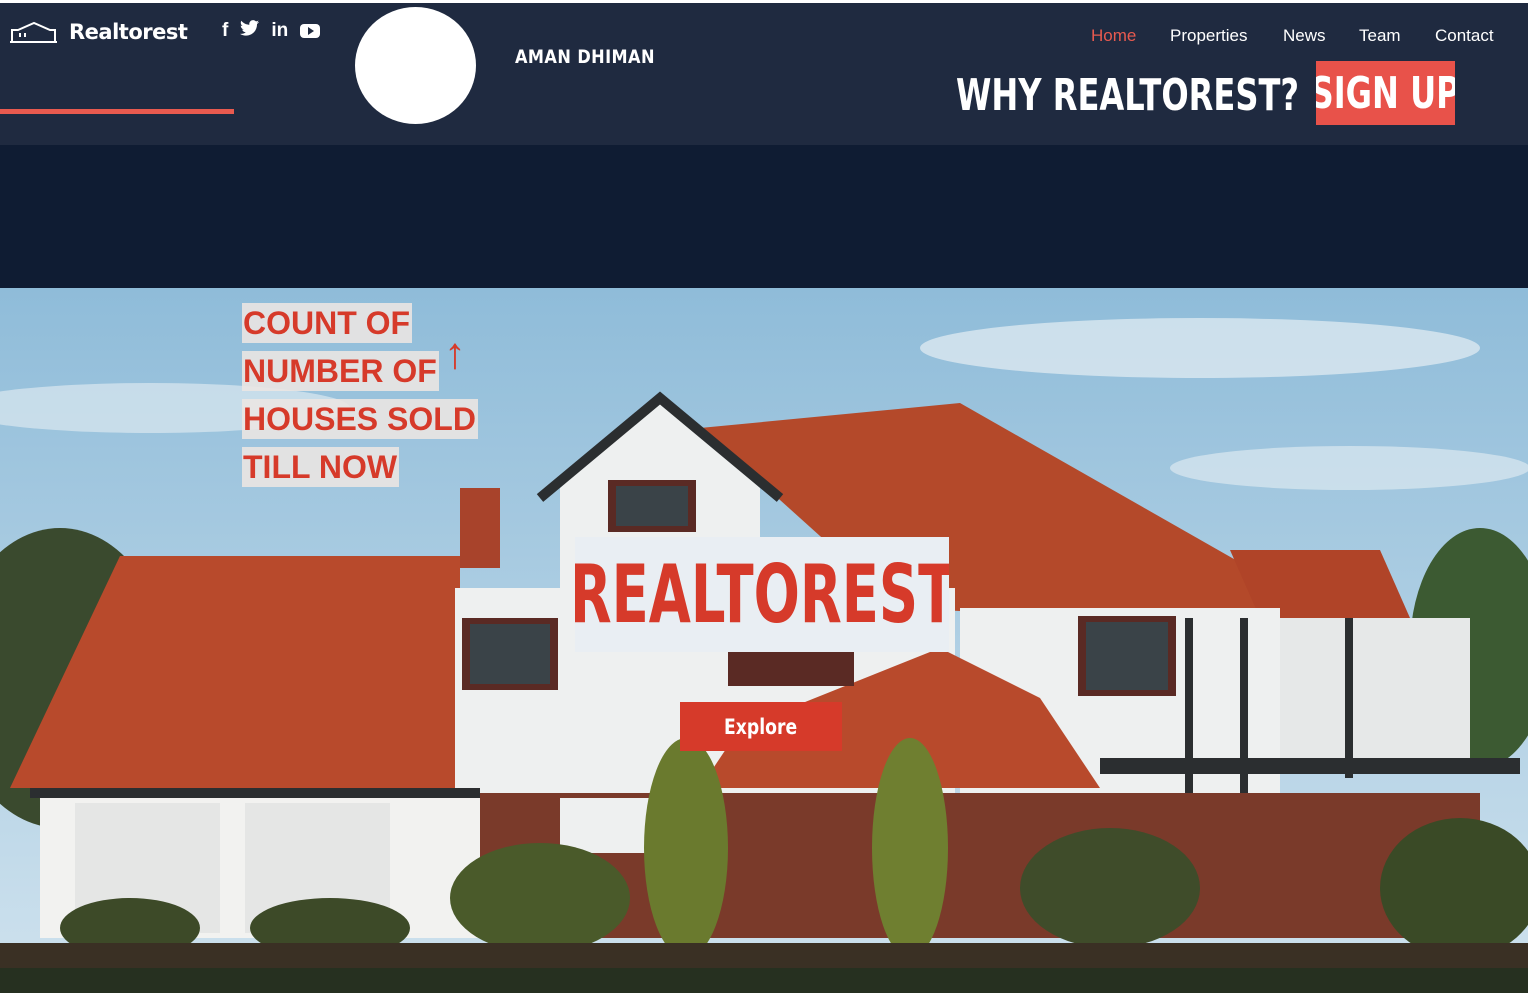 The width and height of the screenshot is (1532, 993). What do you see at coordinates (1113, 36) in the screenshot?
I see `nav-home: Home` at bounding box center [1113, 36].